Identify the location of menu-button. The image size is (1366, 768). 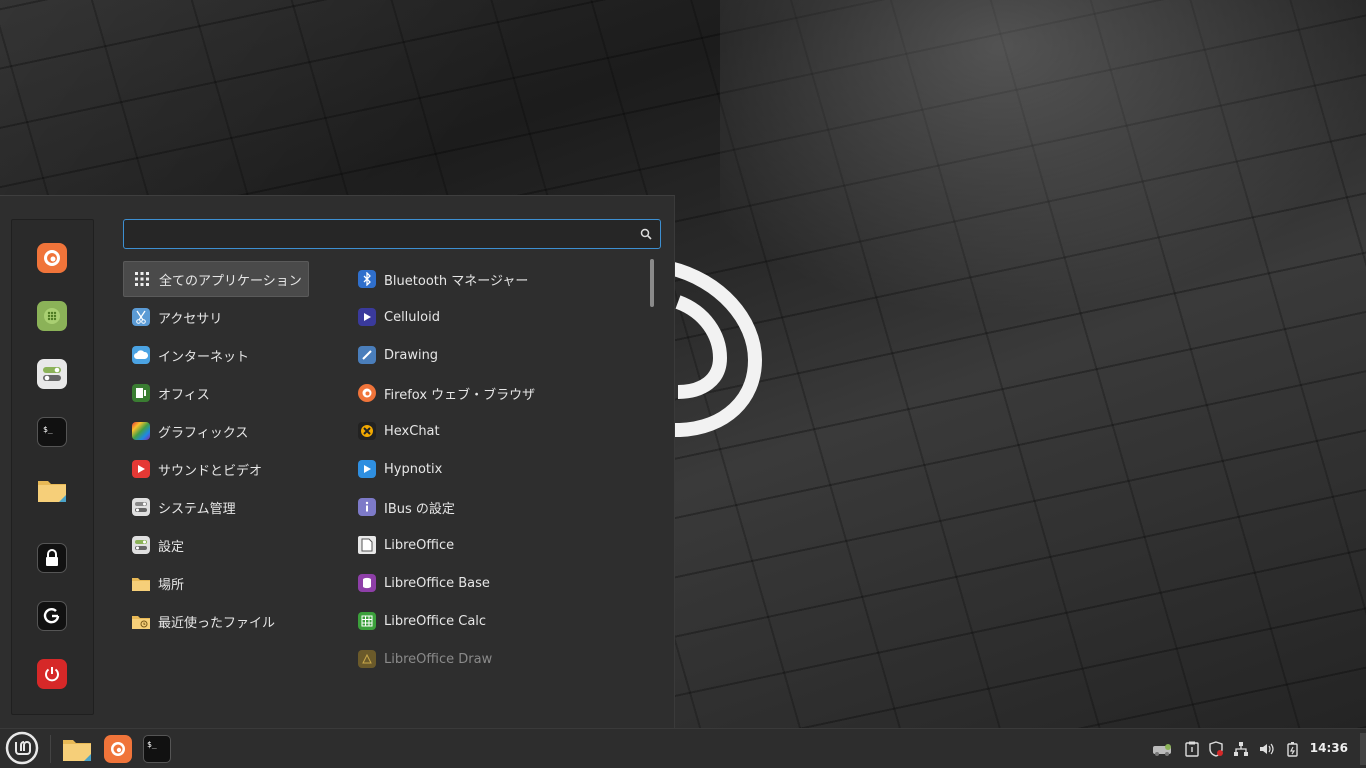
(22, 748).